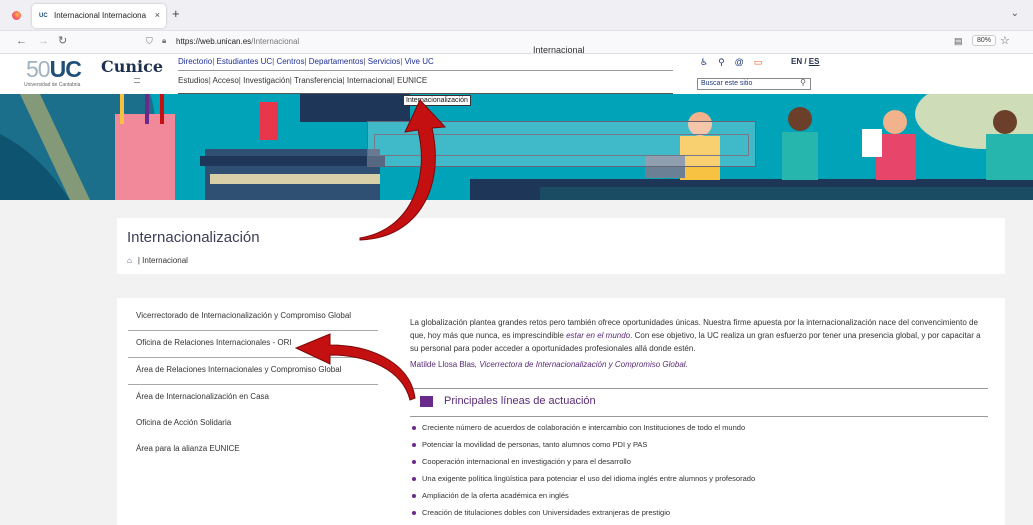 The height and width of the screenshot is (525, 1033). I want to click on banner-title: Internacional, so click(559, 50).